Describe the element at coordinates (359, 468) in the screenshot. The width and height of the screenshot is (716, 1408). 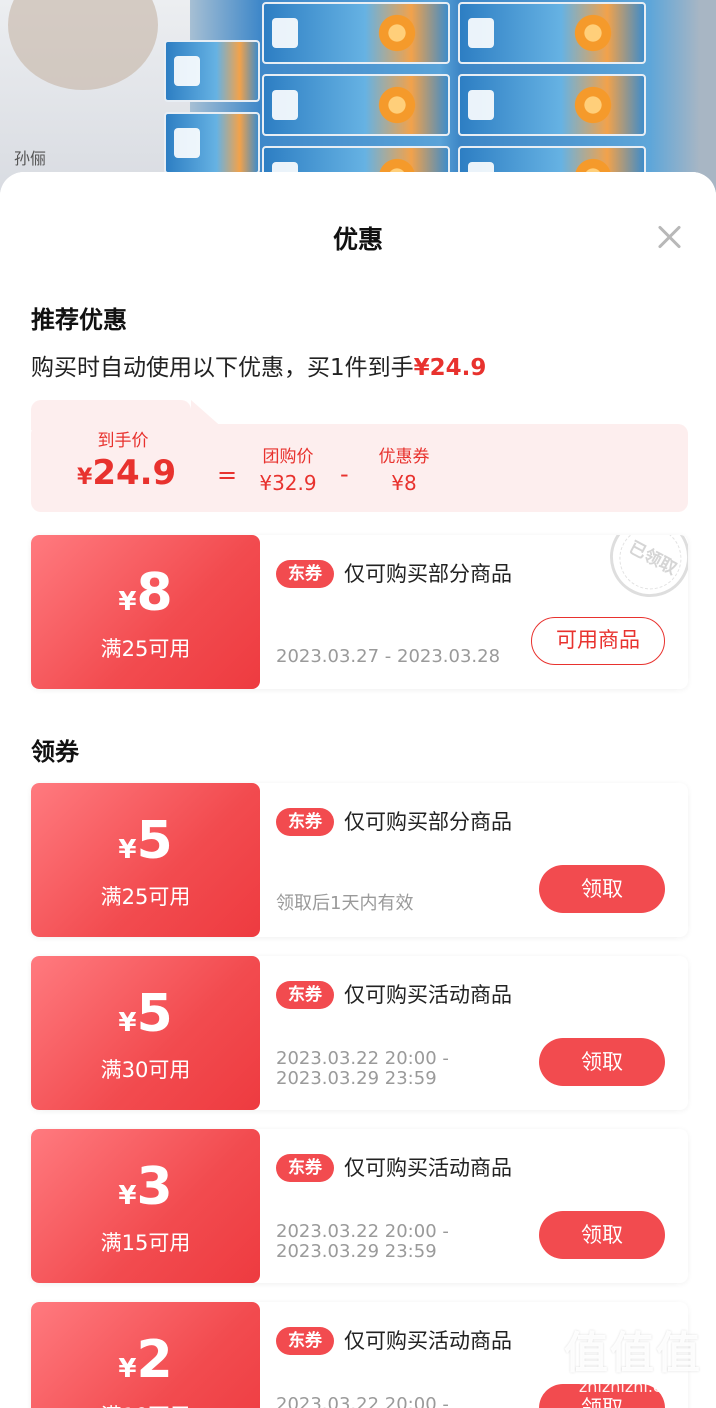
I see `price-breakdown: 到手价 ¥24.9 = 团购价 ¥32.9 - 优惠券 ¥8` at that location.